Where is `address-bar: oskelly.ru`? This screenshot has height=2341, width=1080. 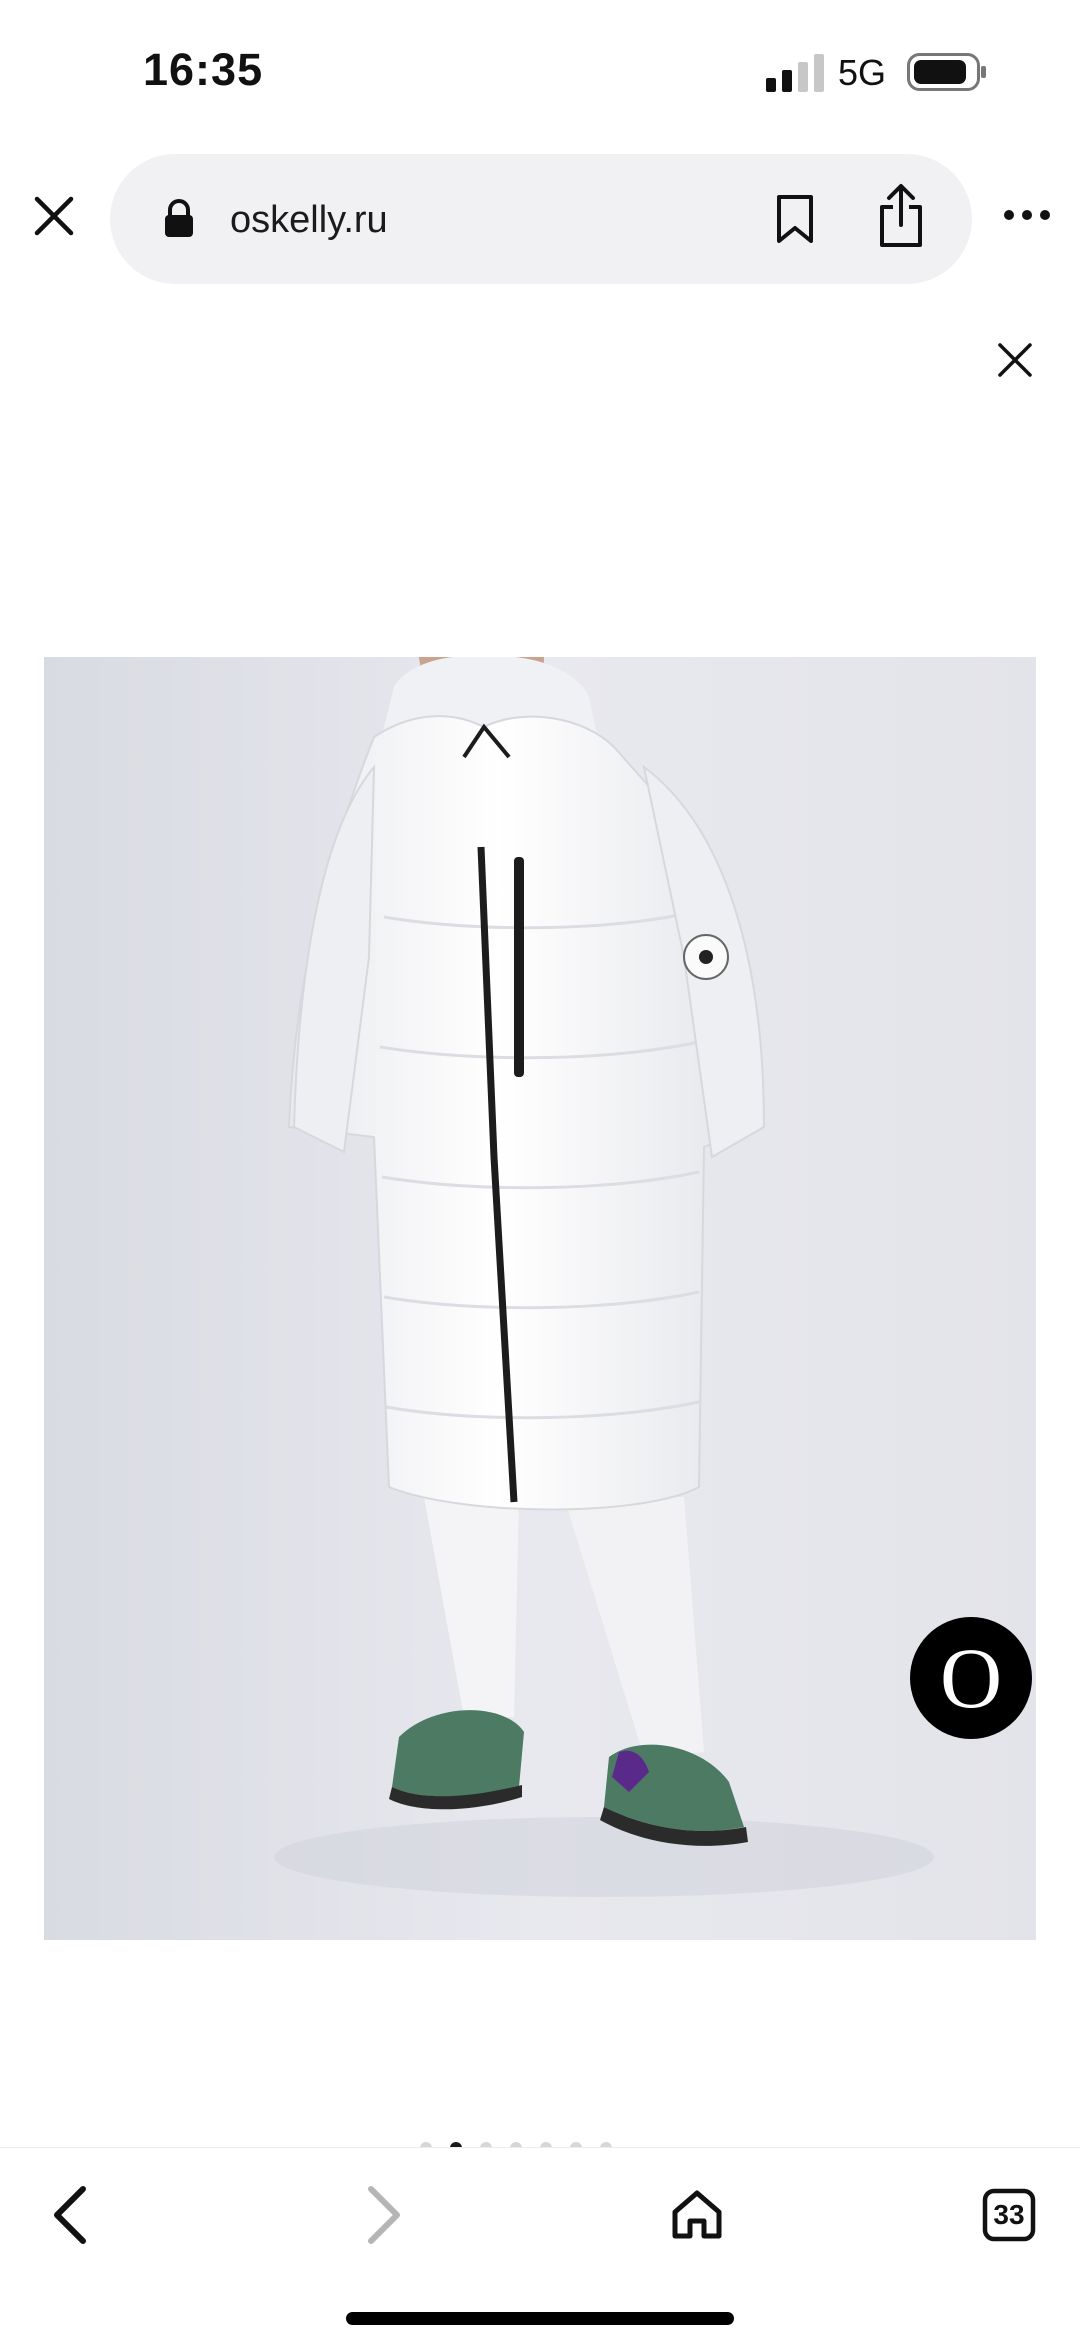 address-bar: oskelly.ru is located at coordinates (541, 219).